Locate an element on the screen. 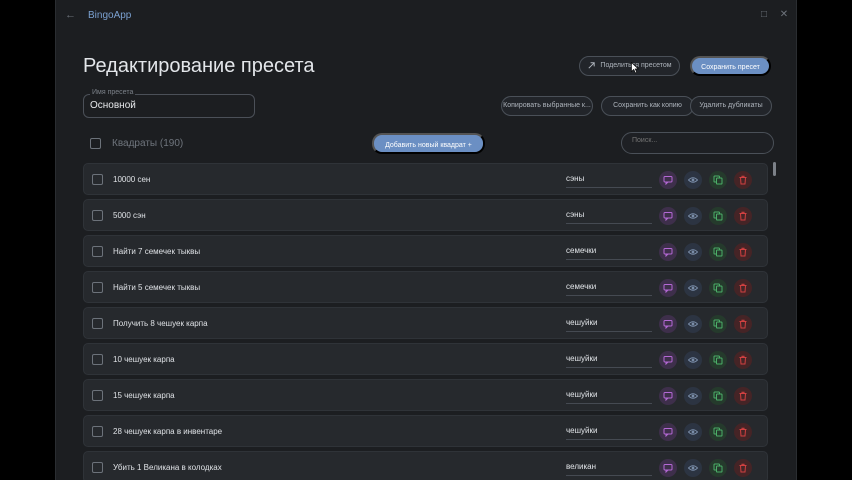 Image resolution: width=852 pixels, height=480 pixels. preset-name-field: Имя пресета is located at coordinates (169, 103).